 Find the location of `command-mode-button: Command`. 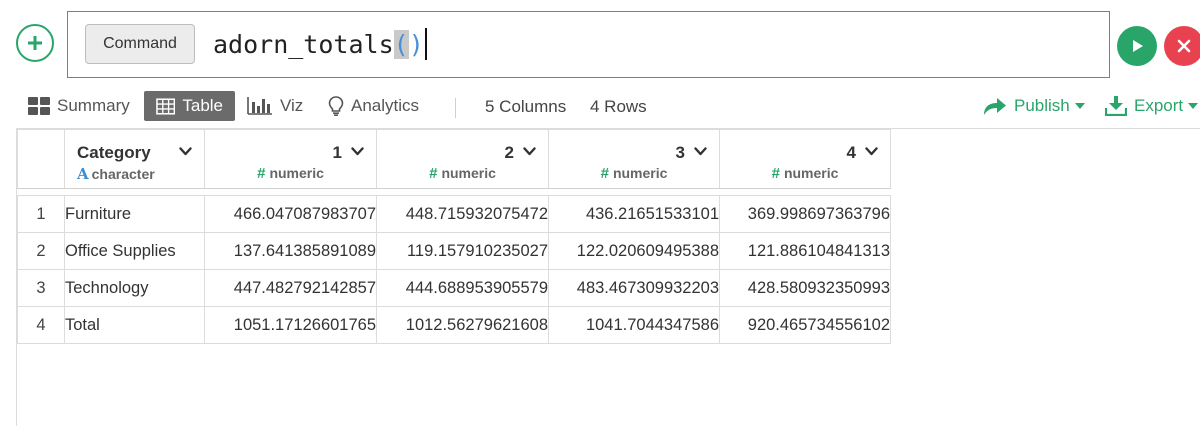

command-mode-button: Command is located at coordinates (140, 44).